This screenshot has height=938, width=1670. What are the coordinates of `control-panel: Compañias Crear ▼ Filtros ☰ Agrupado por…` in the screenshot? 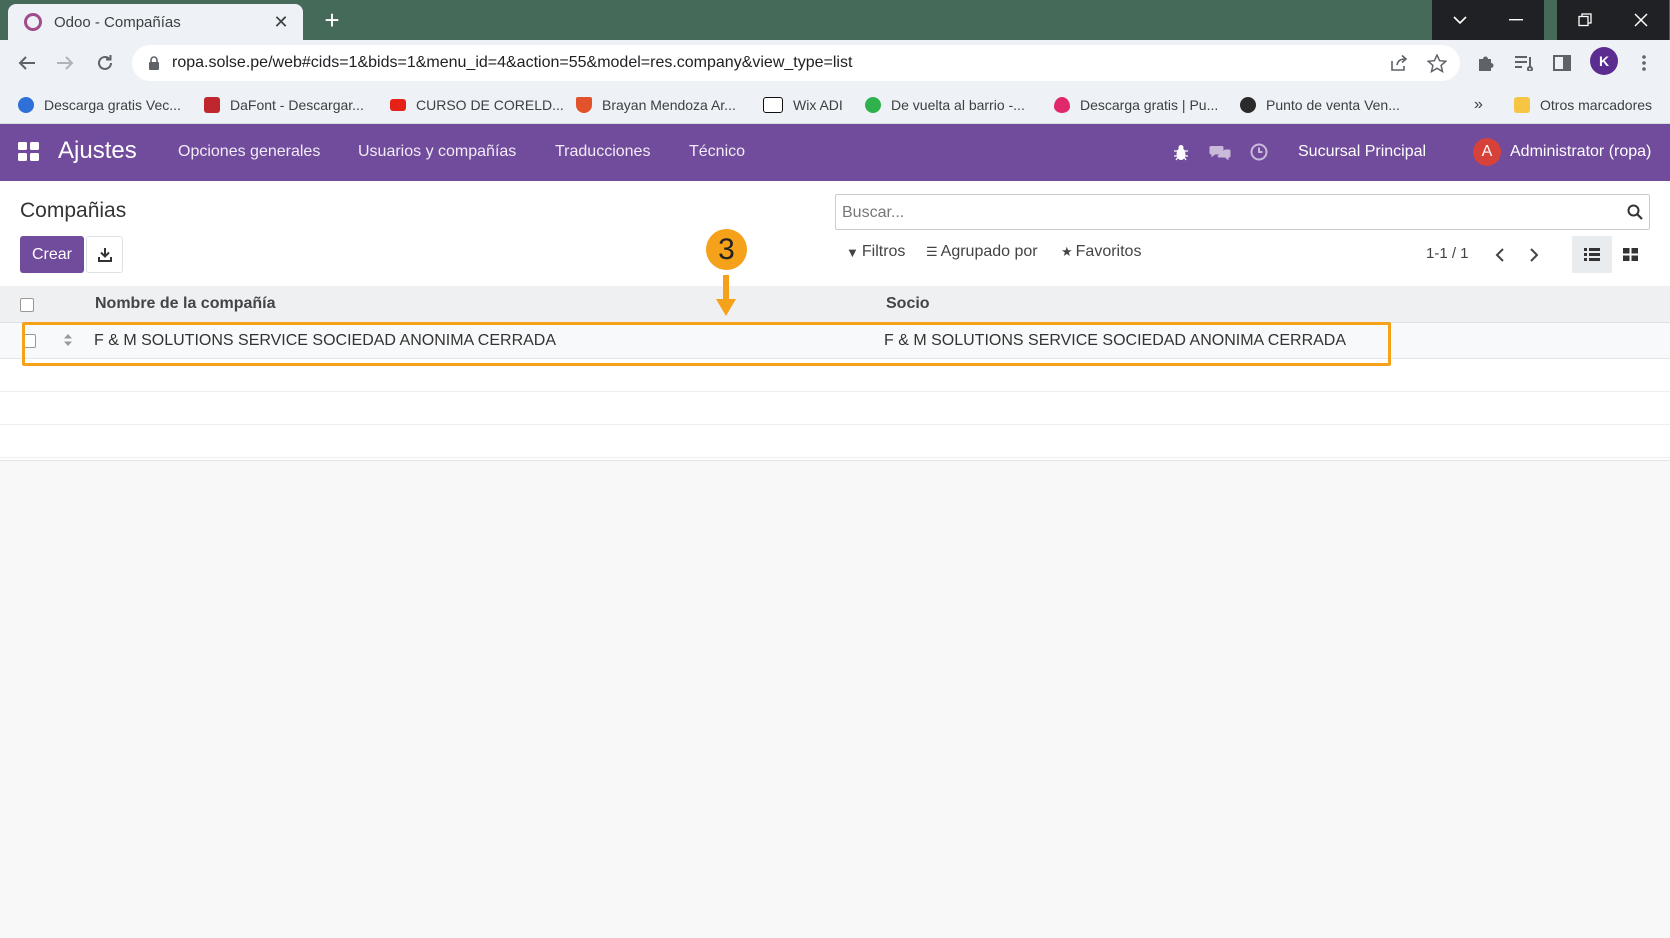 It's located at (835, 233).